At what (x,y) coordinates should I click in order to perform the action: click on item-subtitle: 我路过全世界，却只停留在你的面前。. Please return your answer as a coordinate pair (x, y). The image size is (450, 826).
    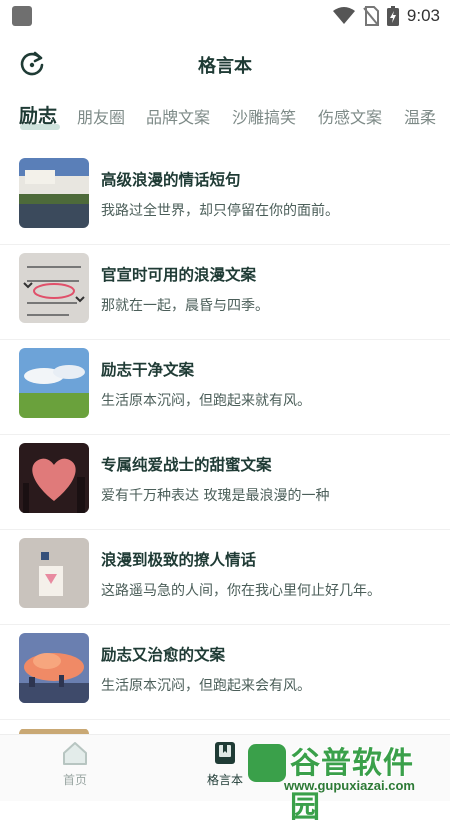
    Looking at the image, I should click on (220, 211).